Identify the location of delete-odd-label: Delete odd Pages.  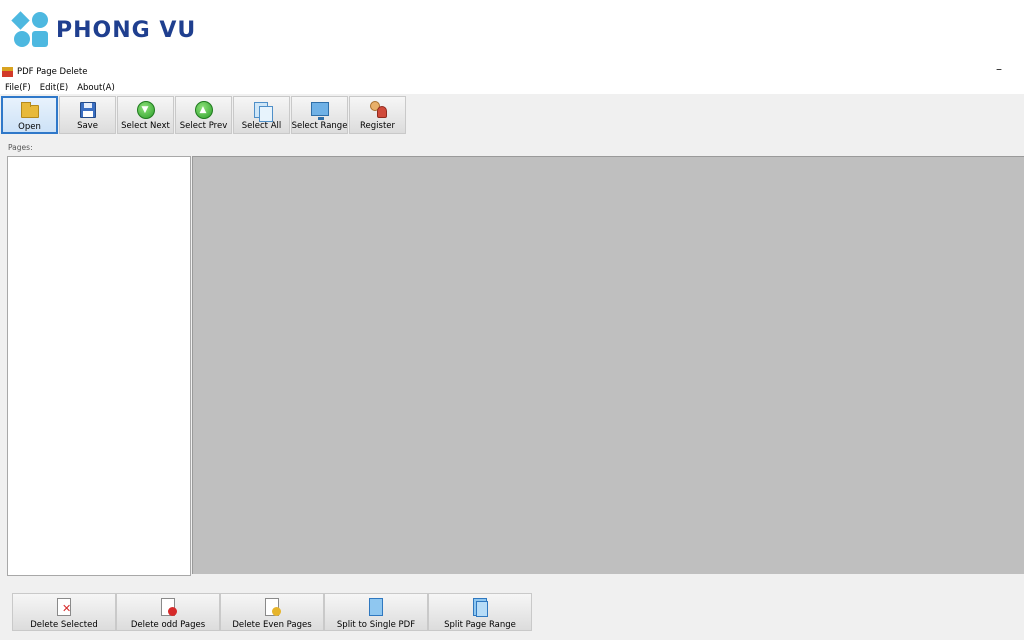
(168, 625).